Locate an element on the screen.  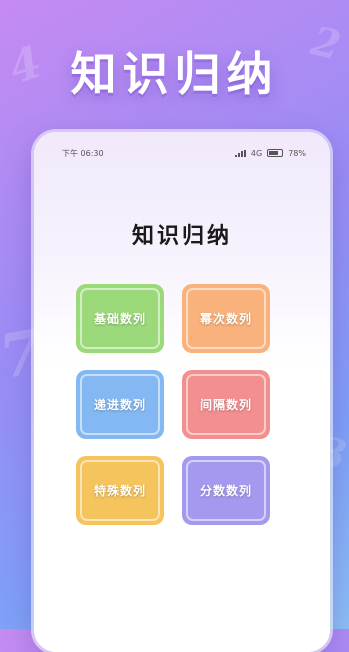
card-basic-sequence: 基础数列 is located at coordinates (120, 318).